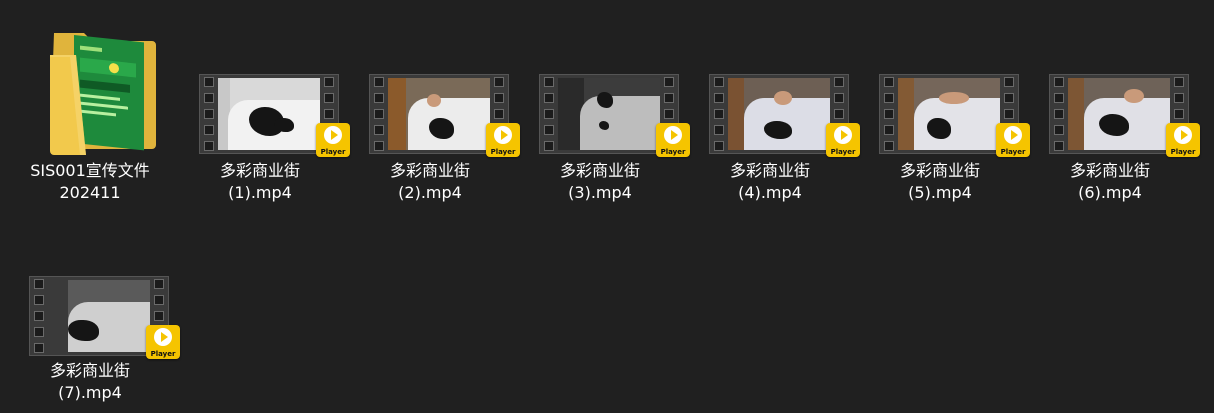 The height and width of the screenshot is (413, 1214). I want to click on video-name-label: 多彩商业街 (4).mp4, so click(769, 181).